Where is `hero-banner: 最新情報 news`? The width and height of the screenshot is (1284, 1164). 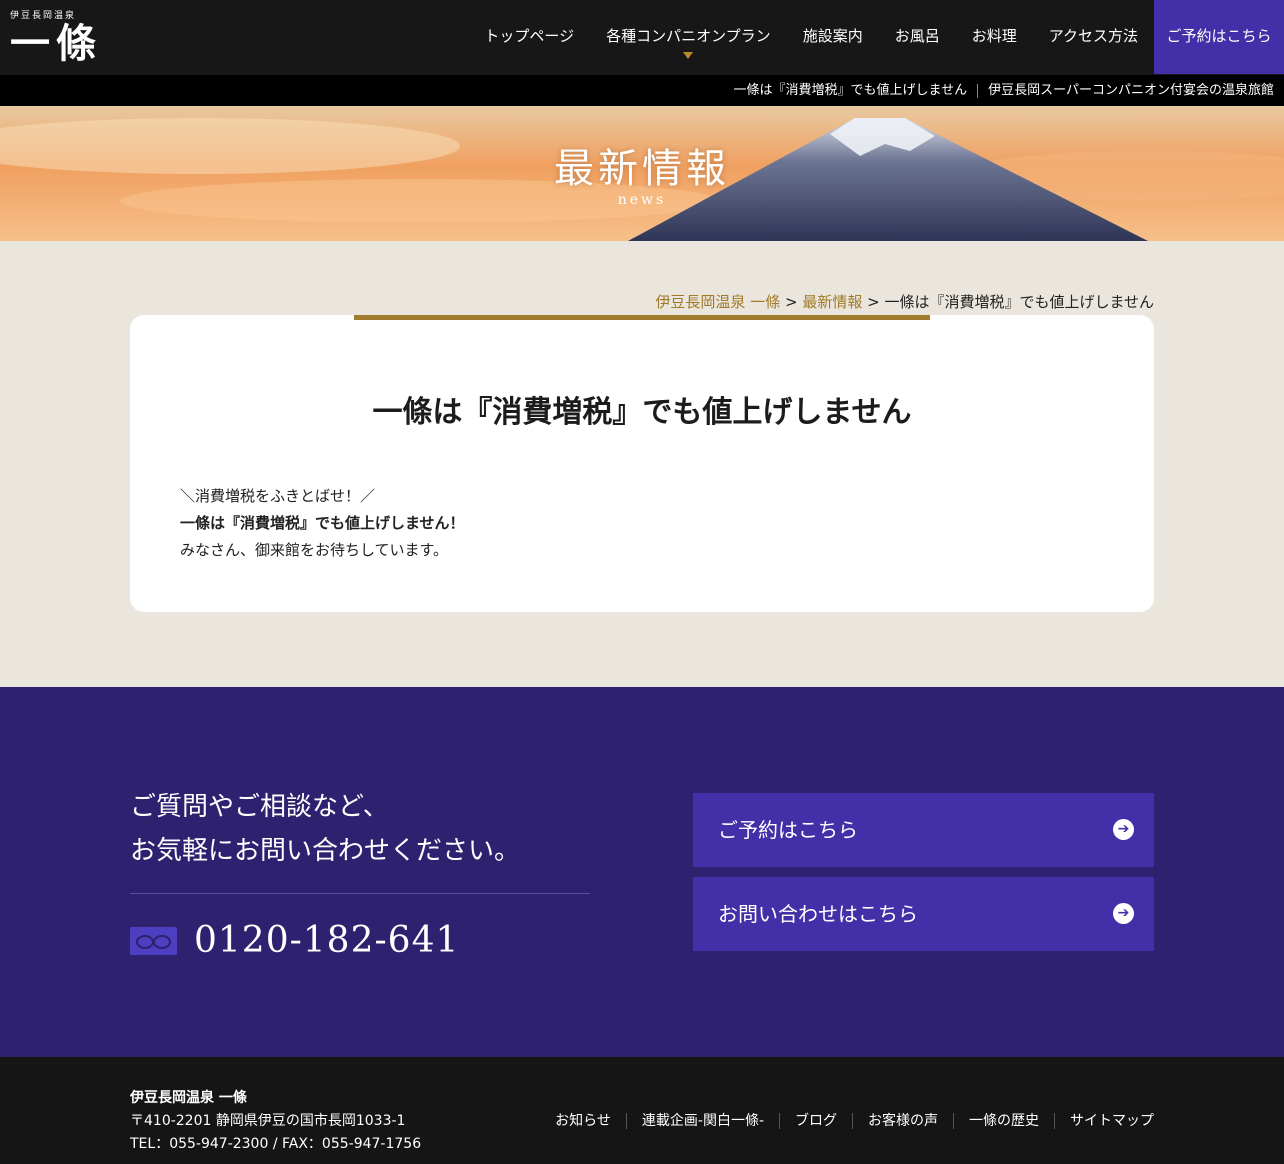
hero-banner: 最新情報 news is located at coordinates (642, 173).